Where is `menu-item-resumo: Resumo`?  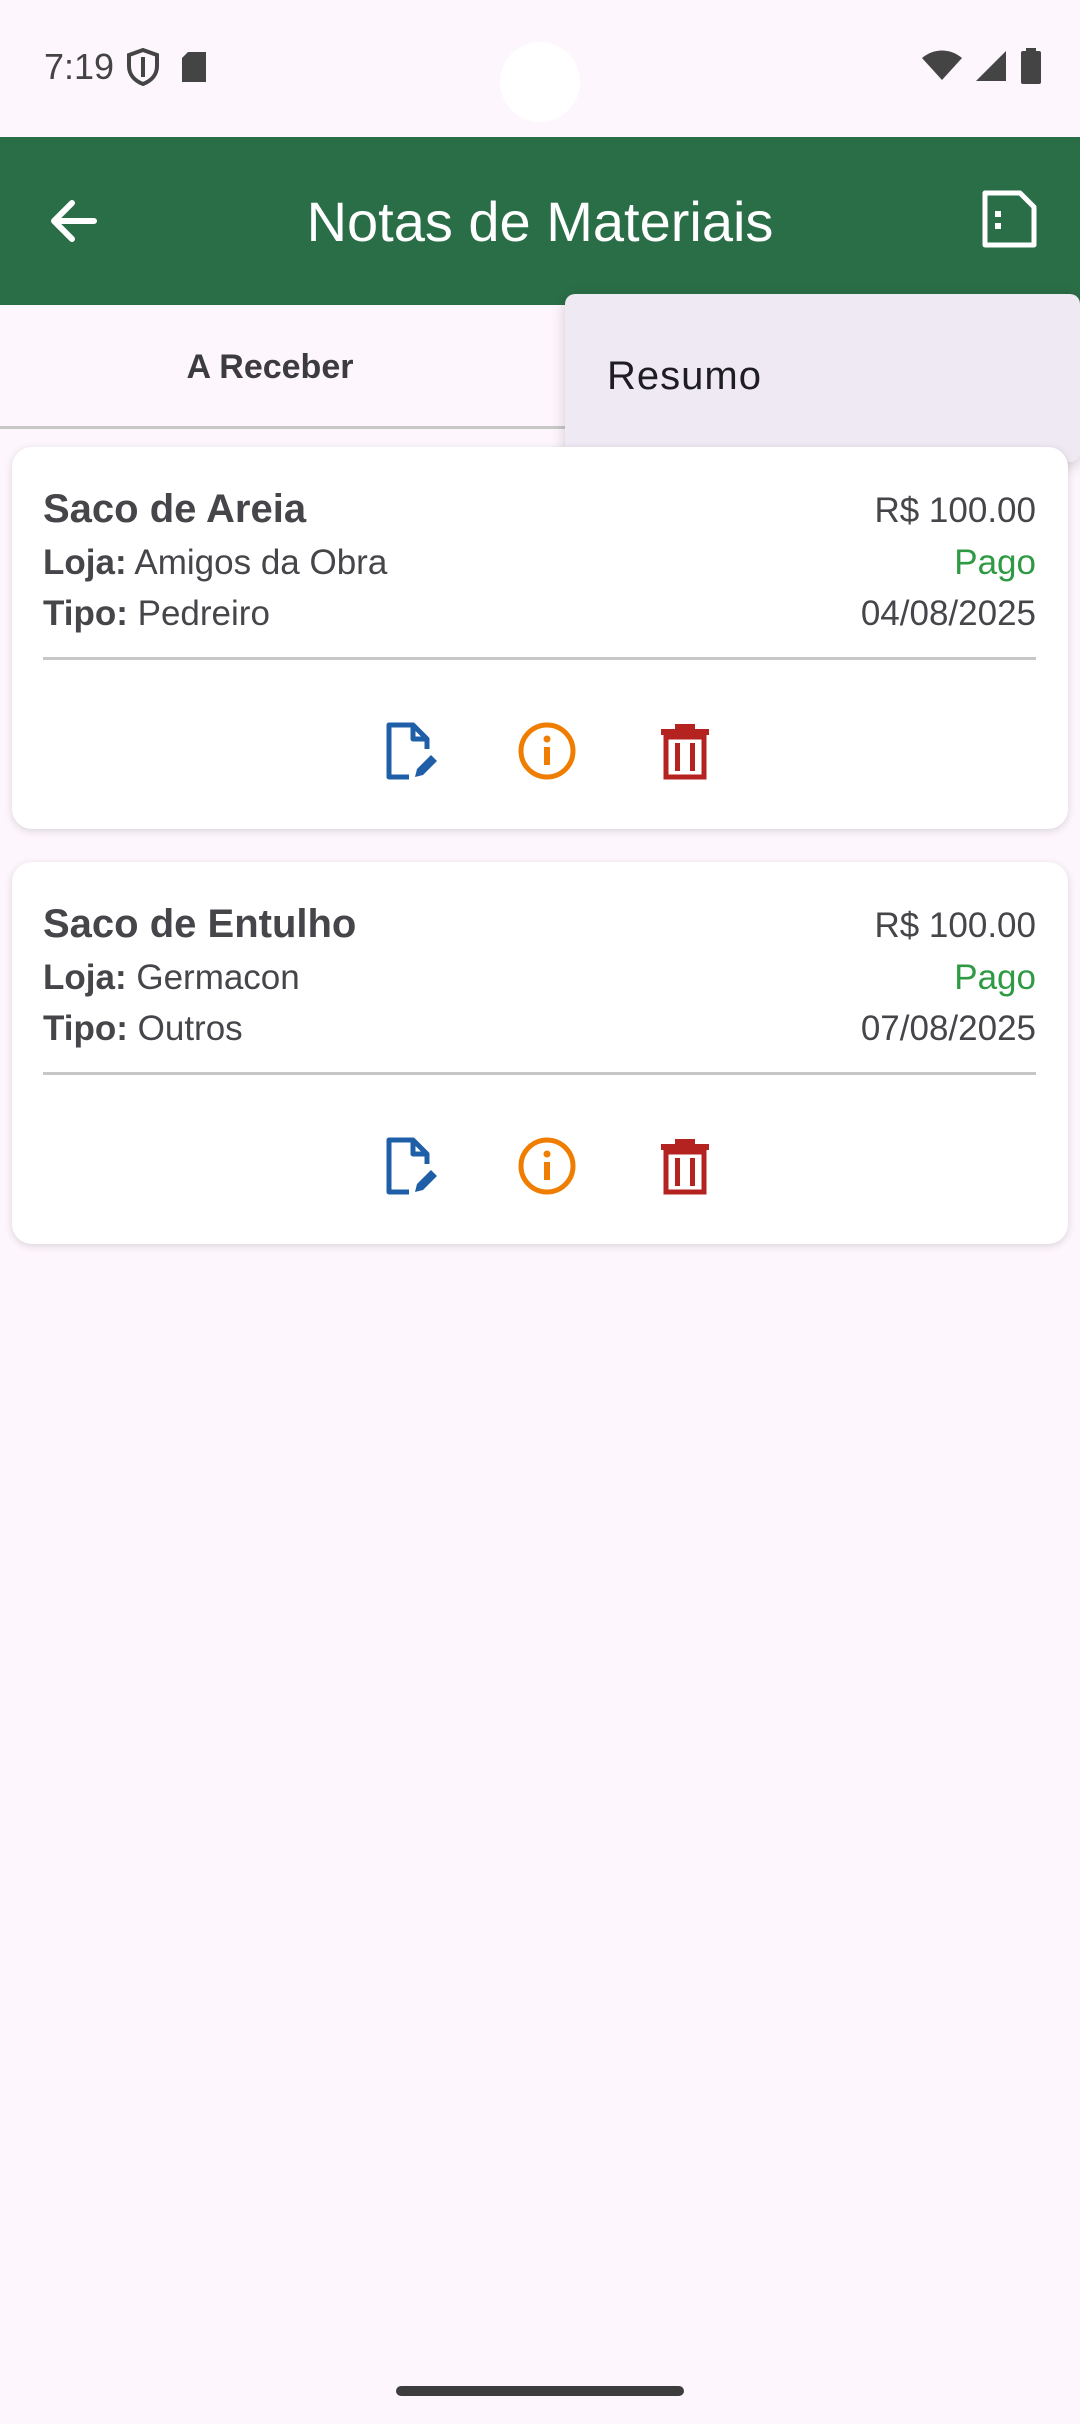
menu-item-resumo: Resumo is located at coordinates (684, 376).